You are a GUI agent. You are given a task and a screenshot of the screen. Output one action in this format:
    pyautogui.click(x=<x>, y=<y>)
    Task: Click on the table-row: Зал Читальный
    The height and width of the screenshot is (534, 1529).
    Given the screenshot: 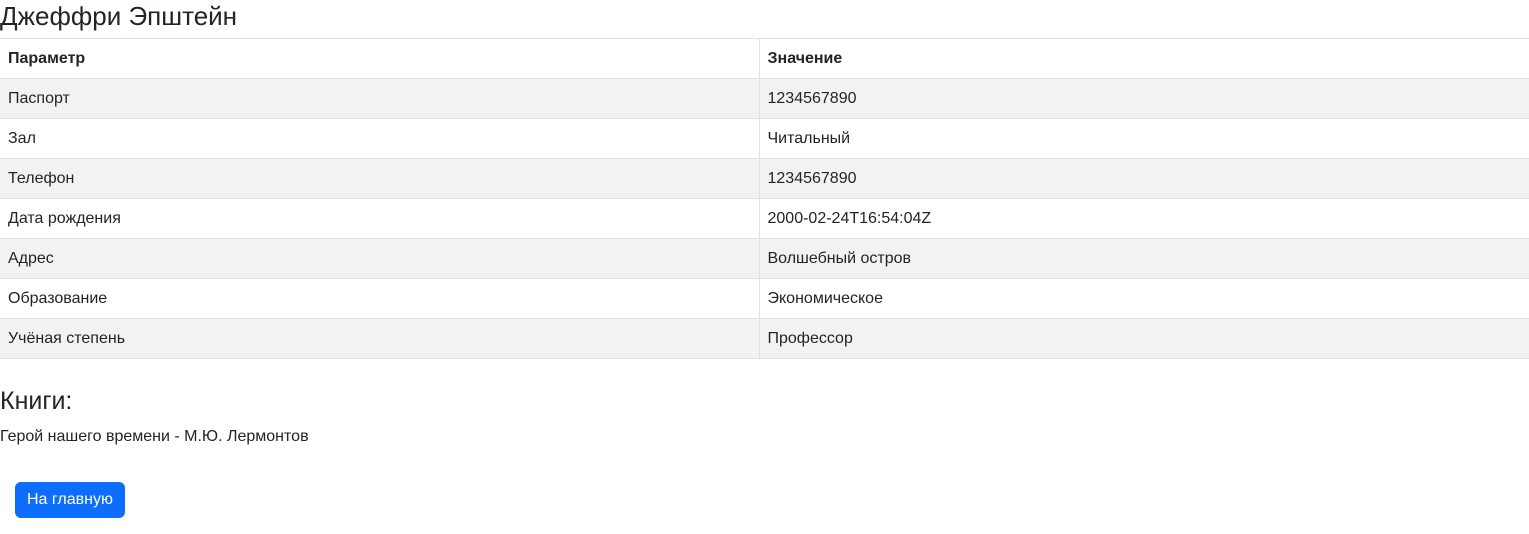 What is the action you would take?
    pyautogui.click(x=764, y=138)
    